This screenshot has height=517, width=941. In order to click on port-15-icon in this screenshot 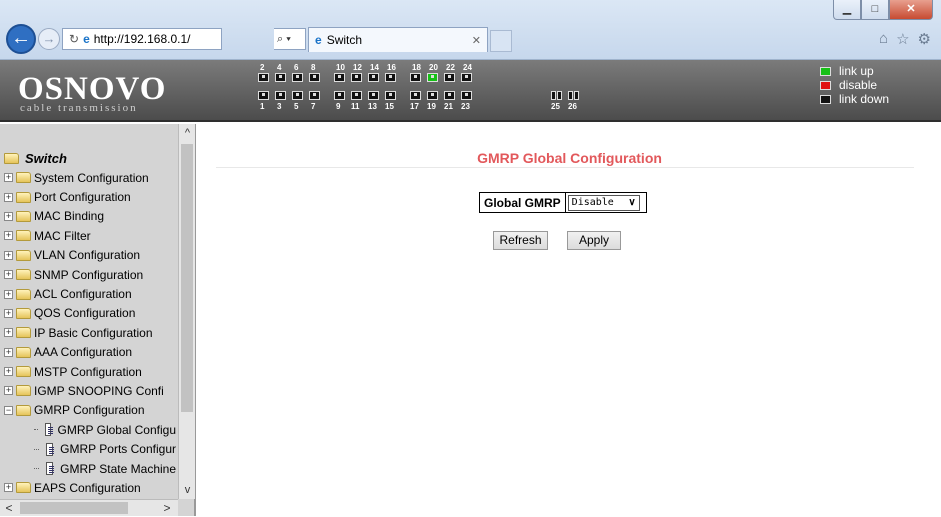, I will do `click(390, 95)`.